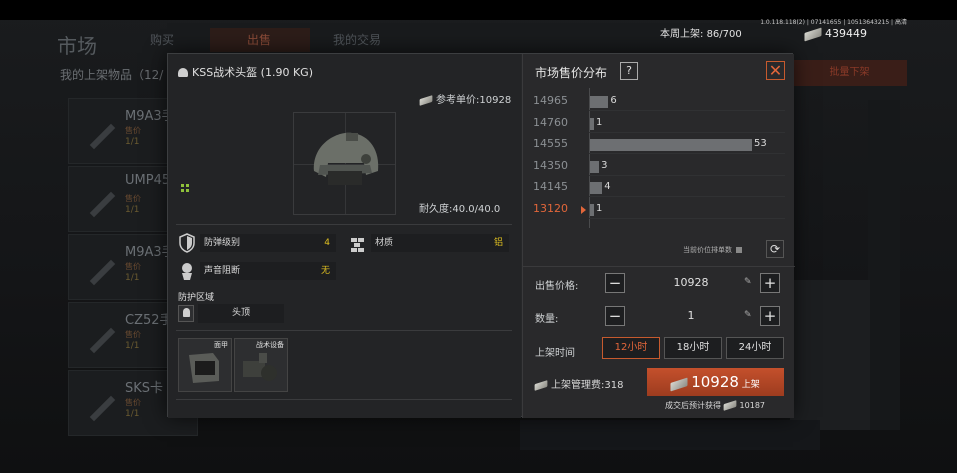  I want to click on bar-value-label: 53, so click(760, 143).